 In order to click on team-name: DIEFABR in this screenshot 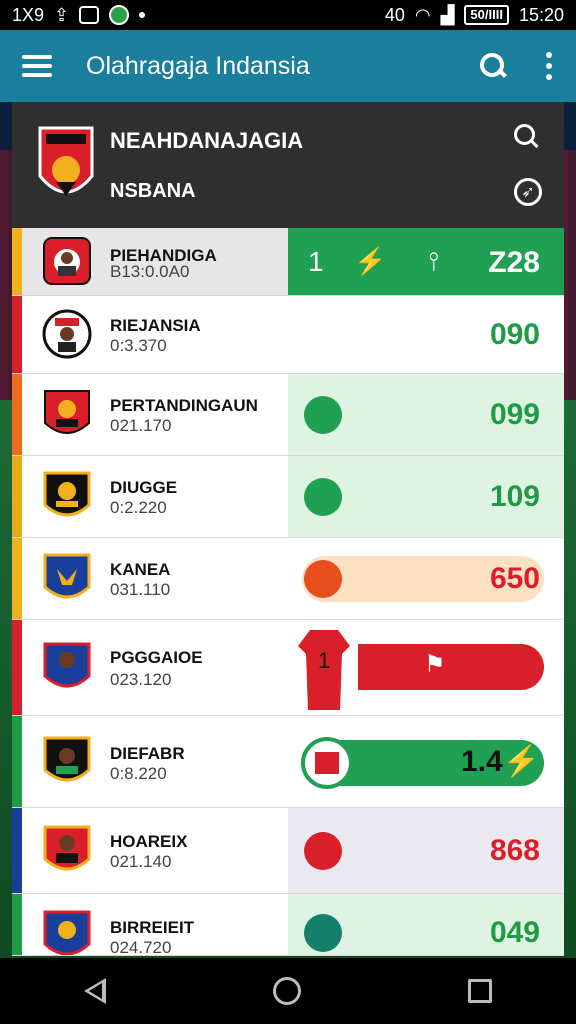, I will do `click(147, 753)`.